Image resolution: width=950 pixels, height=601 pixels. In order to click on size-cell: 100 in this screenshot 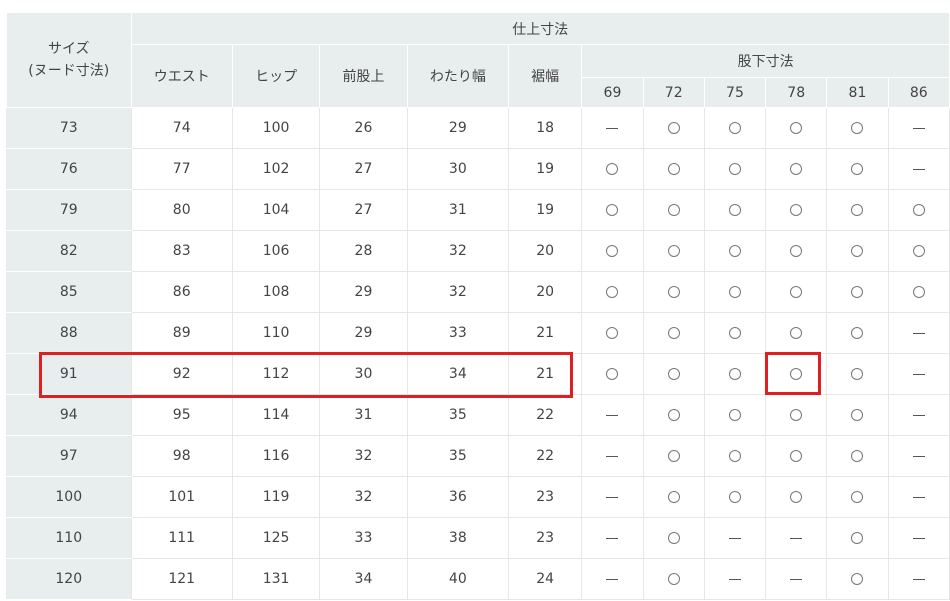, I will do `click(69, 497)`.